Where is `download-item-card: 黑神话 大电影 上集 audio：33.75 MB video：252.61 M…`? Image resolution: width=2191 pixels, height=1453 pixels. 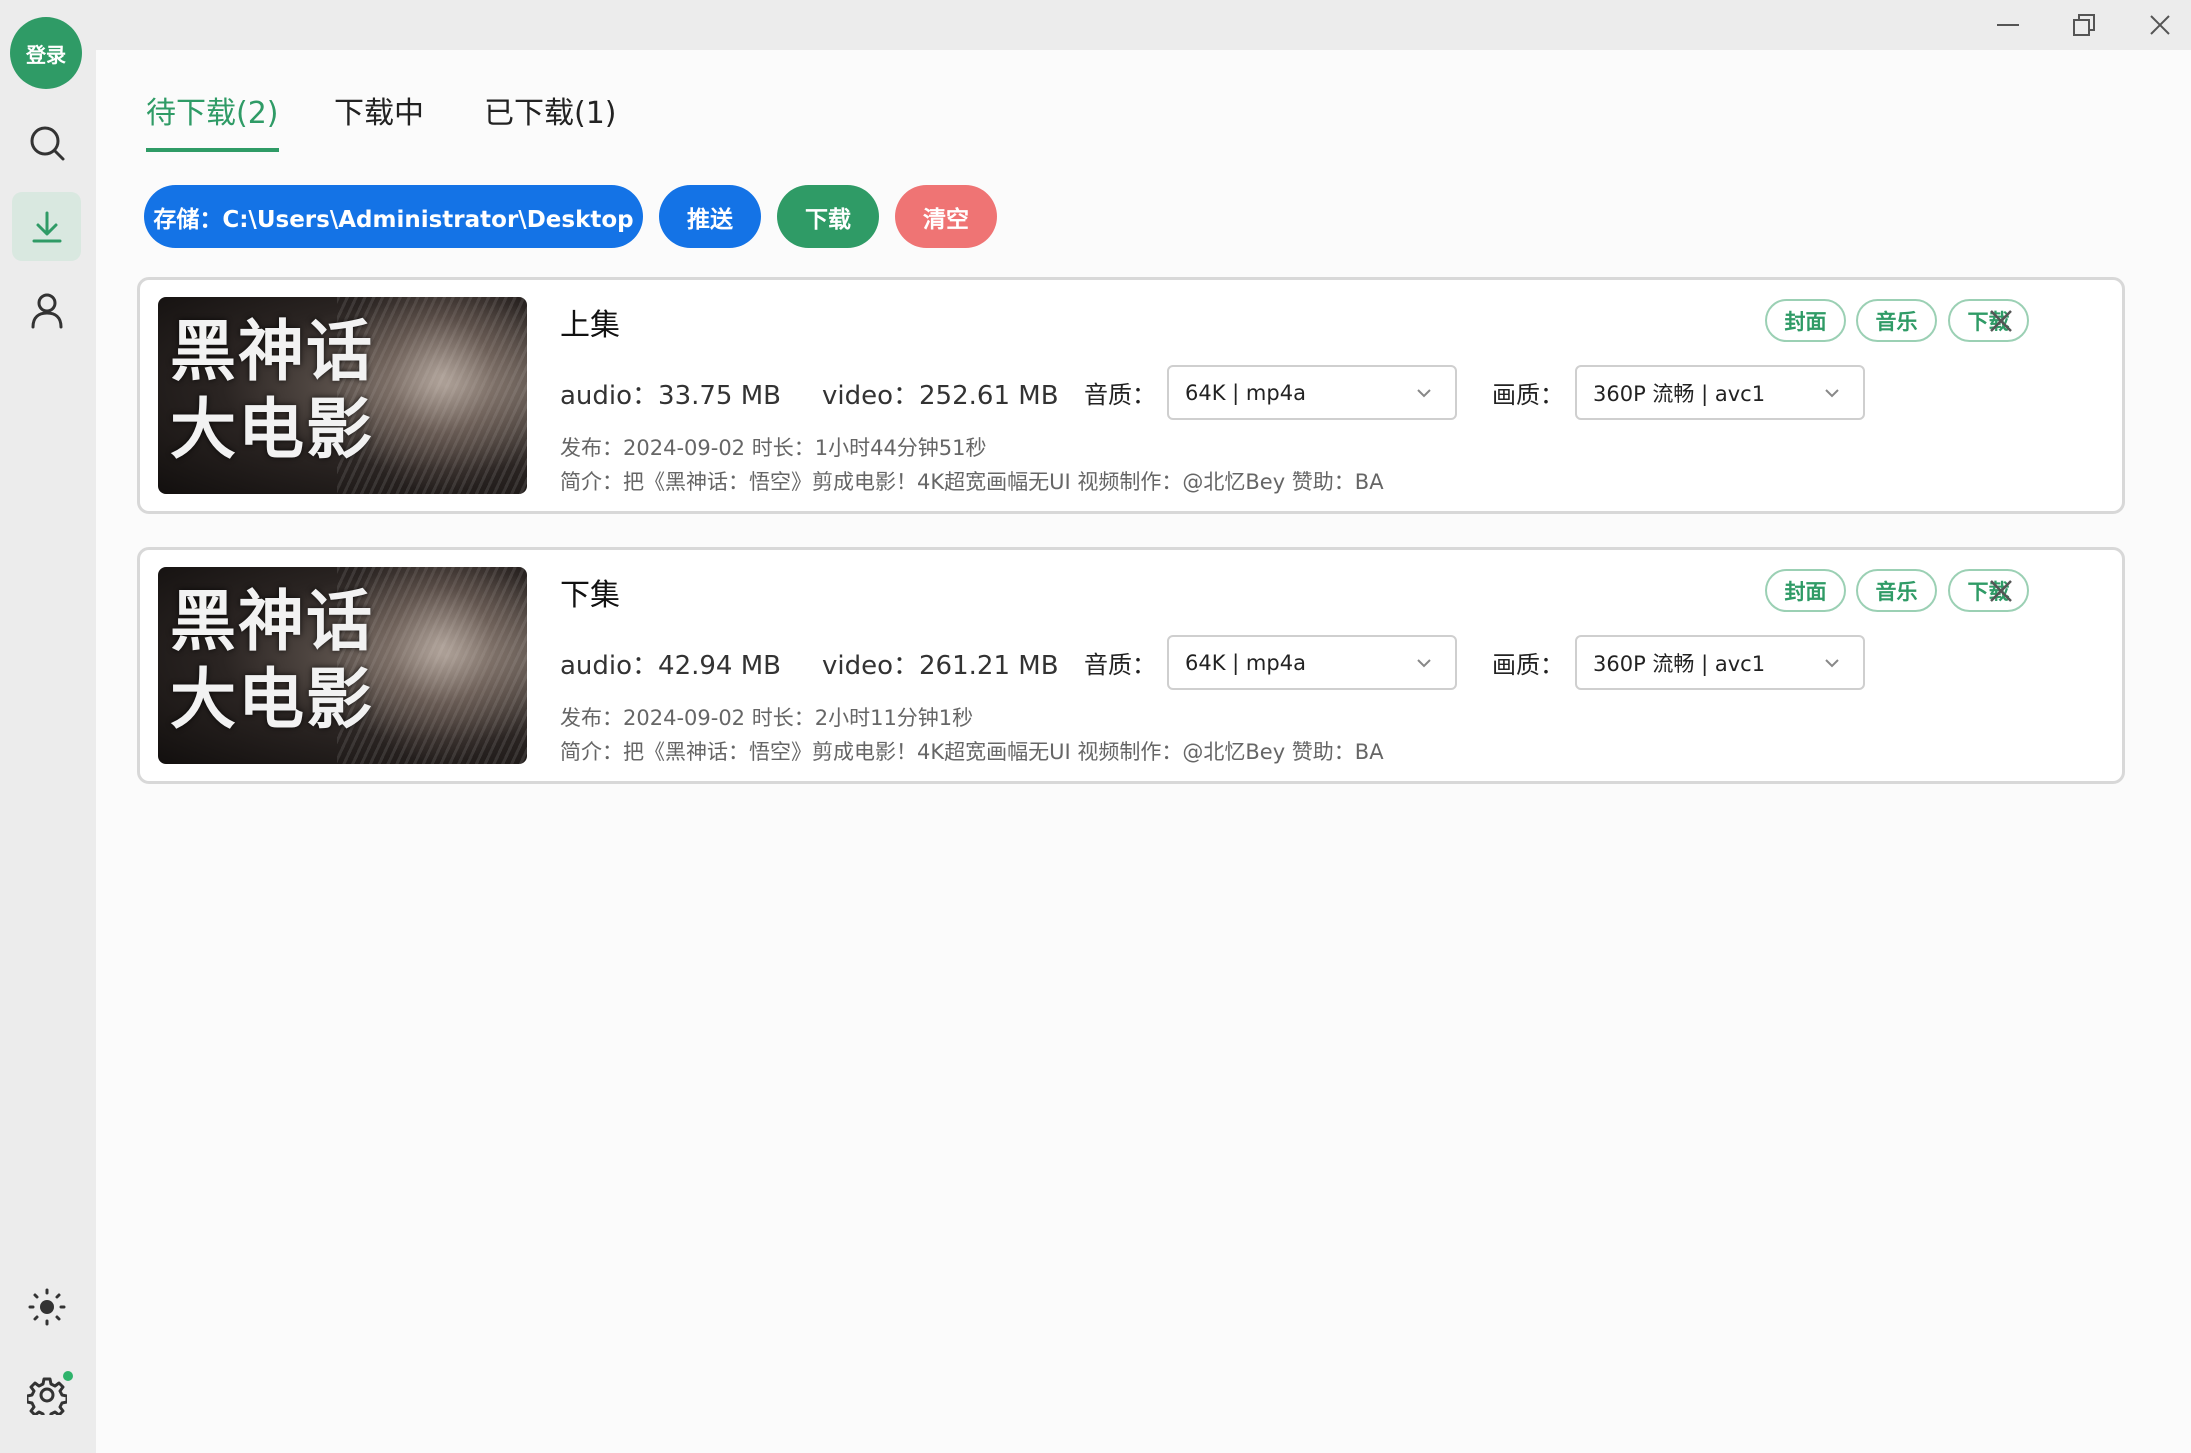
download-item-card: 黑神话 大电影 上集 audio：33.75 MB video：252.61 M… is located at coordinates (1131, 395).